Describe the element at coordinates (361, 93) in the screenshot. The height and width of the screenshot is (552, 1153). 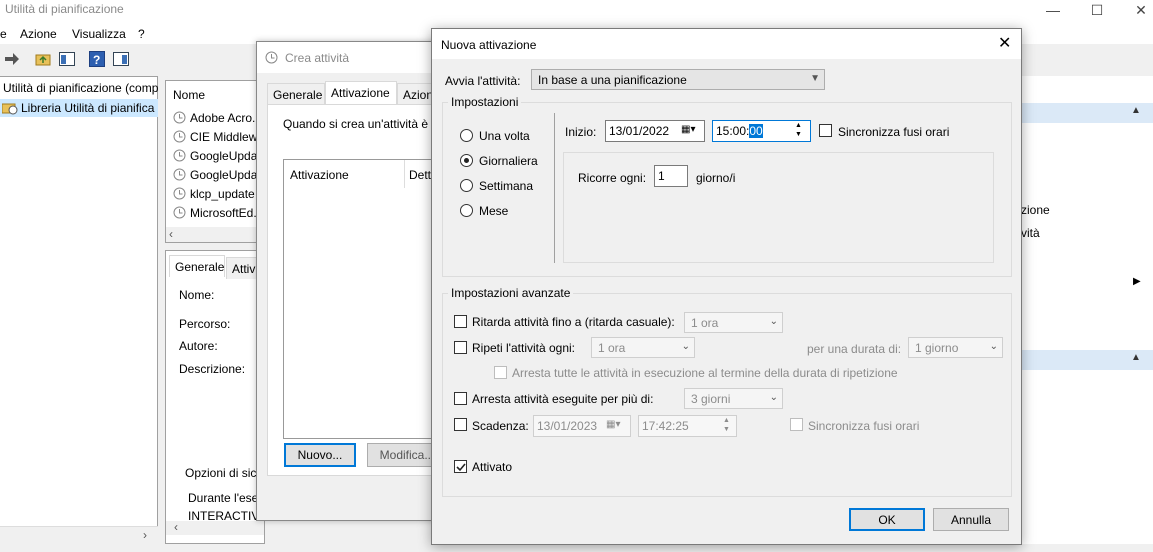
I see `tab-crea-attivazione: Attivazione` at that location.